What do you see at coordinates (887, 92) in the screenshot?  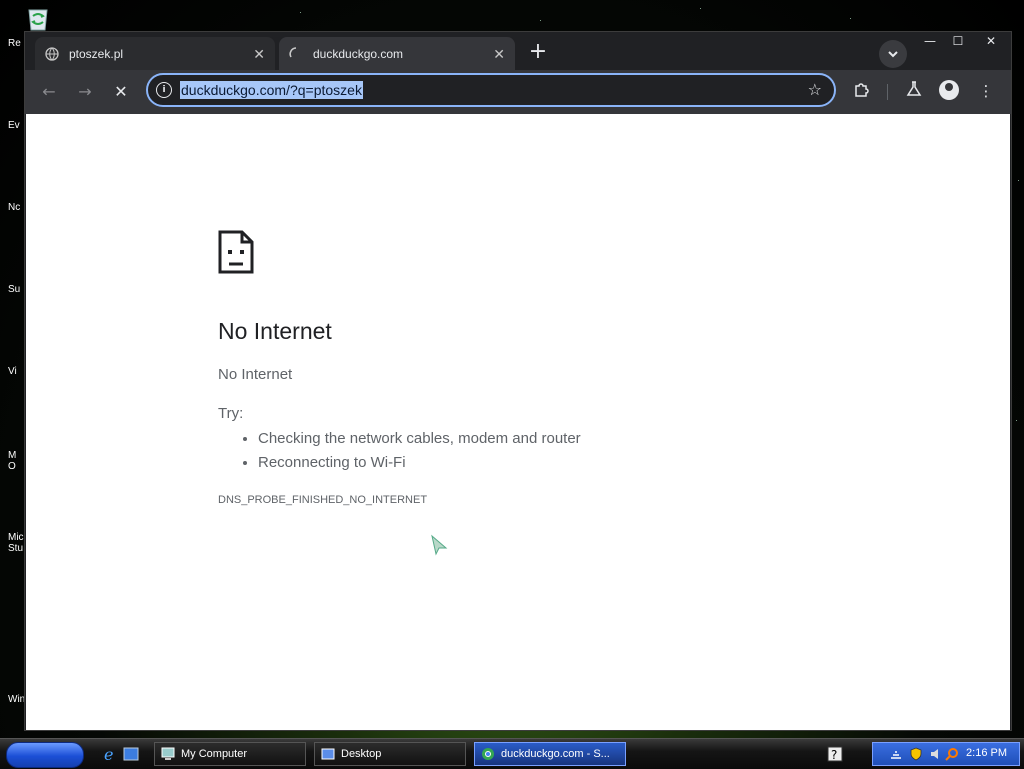 I see `toolbar-separator` at bounding box center [887, 92].